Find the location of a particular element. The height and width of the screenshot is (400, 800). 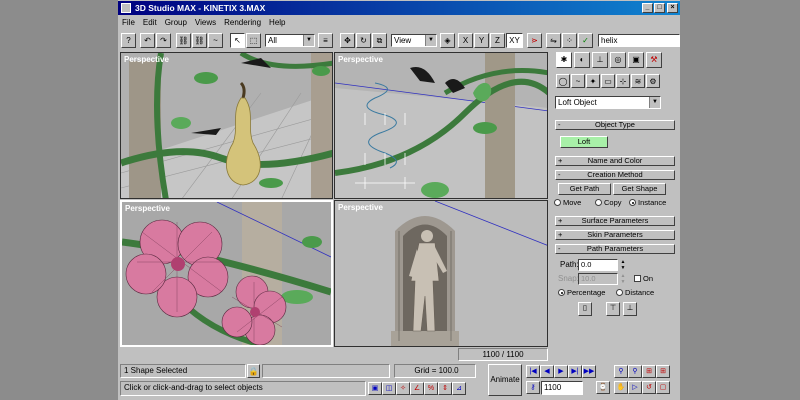

loft-button: Loft is located at coordinates (584, 142).